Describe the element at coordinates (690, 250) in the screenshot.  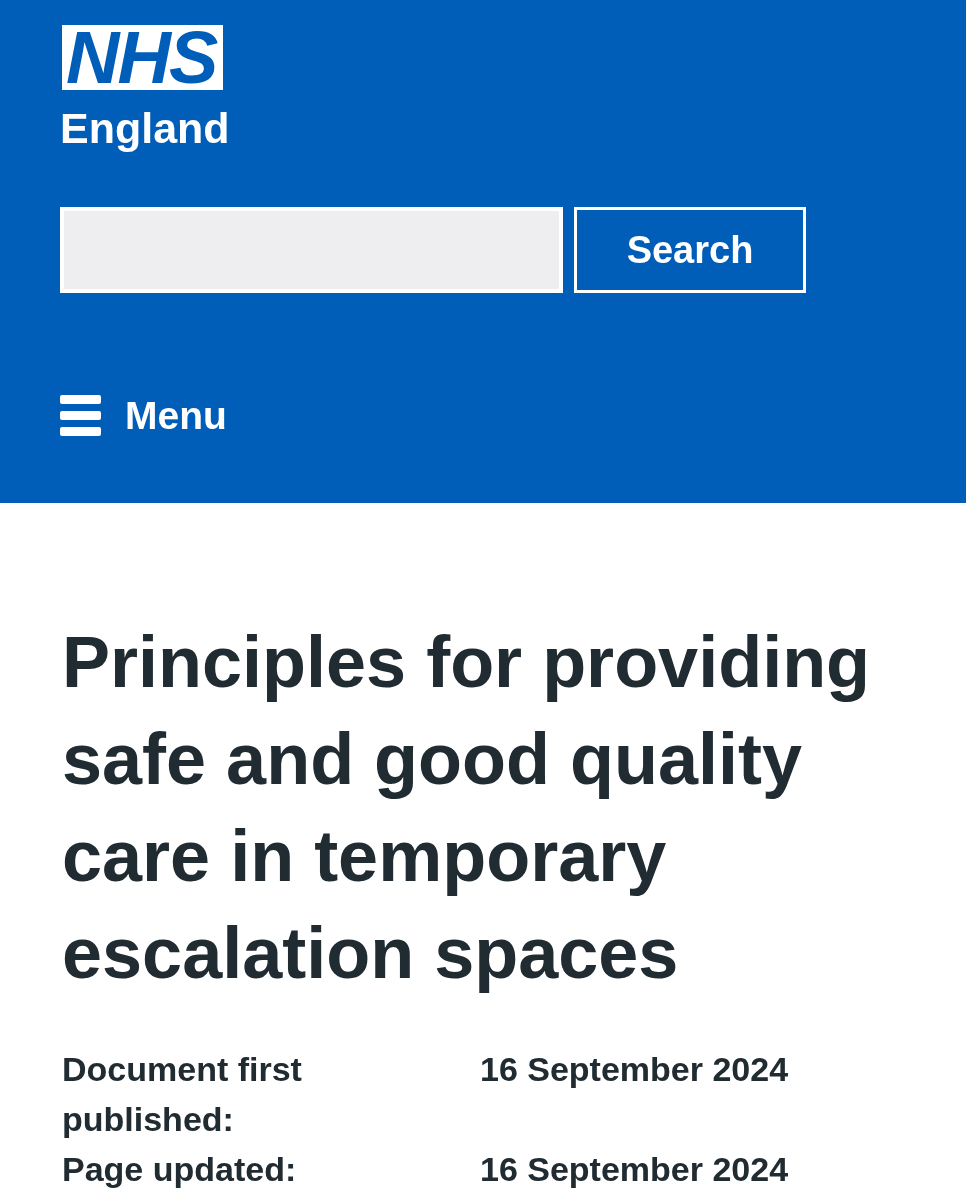
I see `search-button: Search` at that location.